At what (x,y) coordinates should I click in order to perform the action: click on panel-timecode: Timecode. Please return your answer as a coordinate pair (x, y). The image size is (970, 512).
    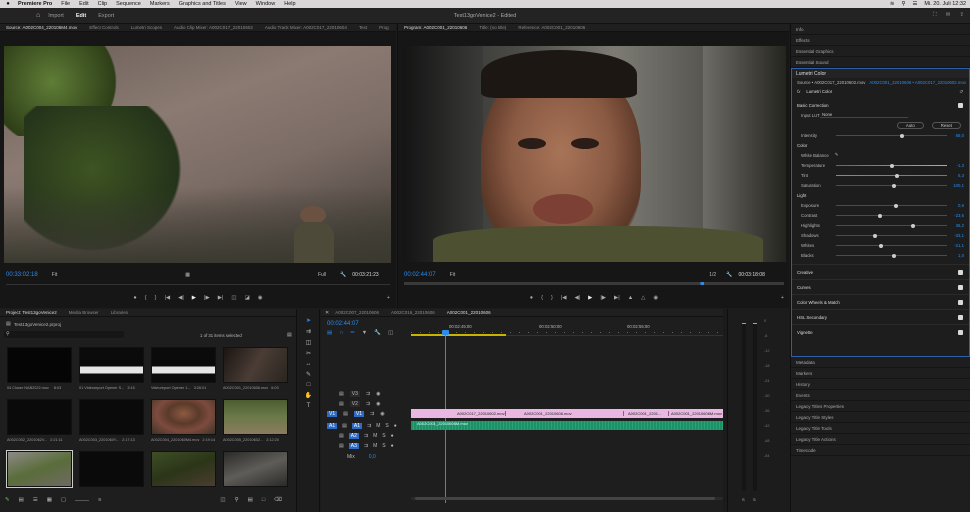
    Looking at the image, I should click on (880, 450).